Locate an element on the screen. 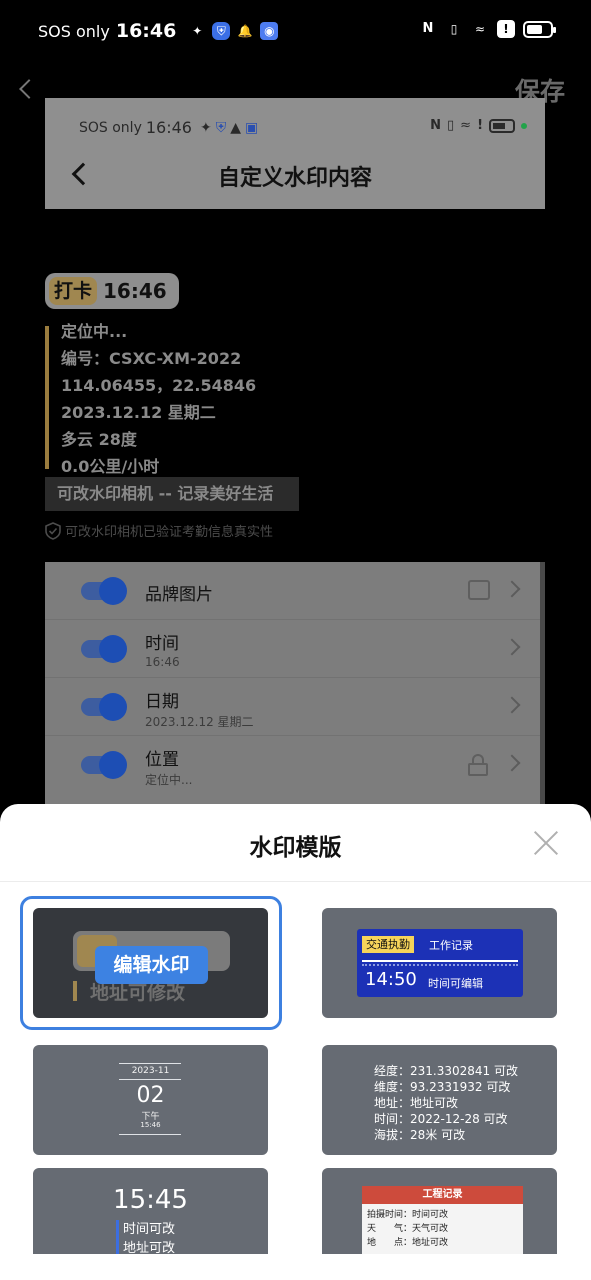  template-card-3: 2023-11 02 下午 15:46 is located at coordinates (150, 1100).